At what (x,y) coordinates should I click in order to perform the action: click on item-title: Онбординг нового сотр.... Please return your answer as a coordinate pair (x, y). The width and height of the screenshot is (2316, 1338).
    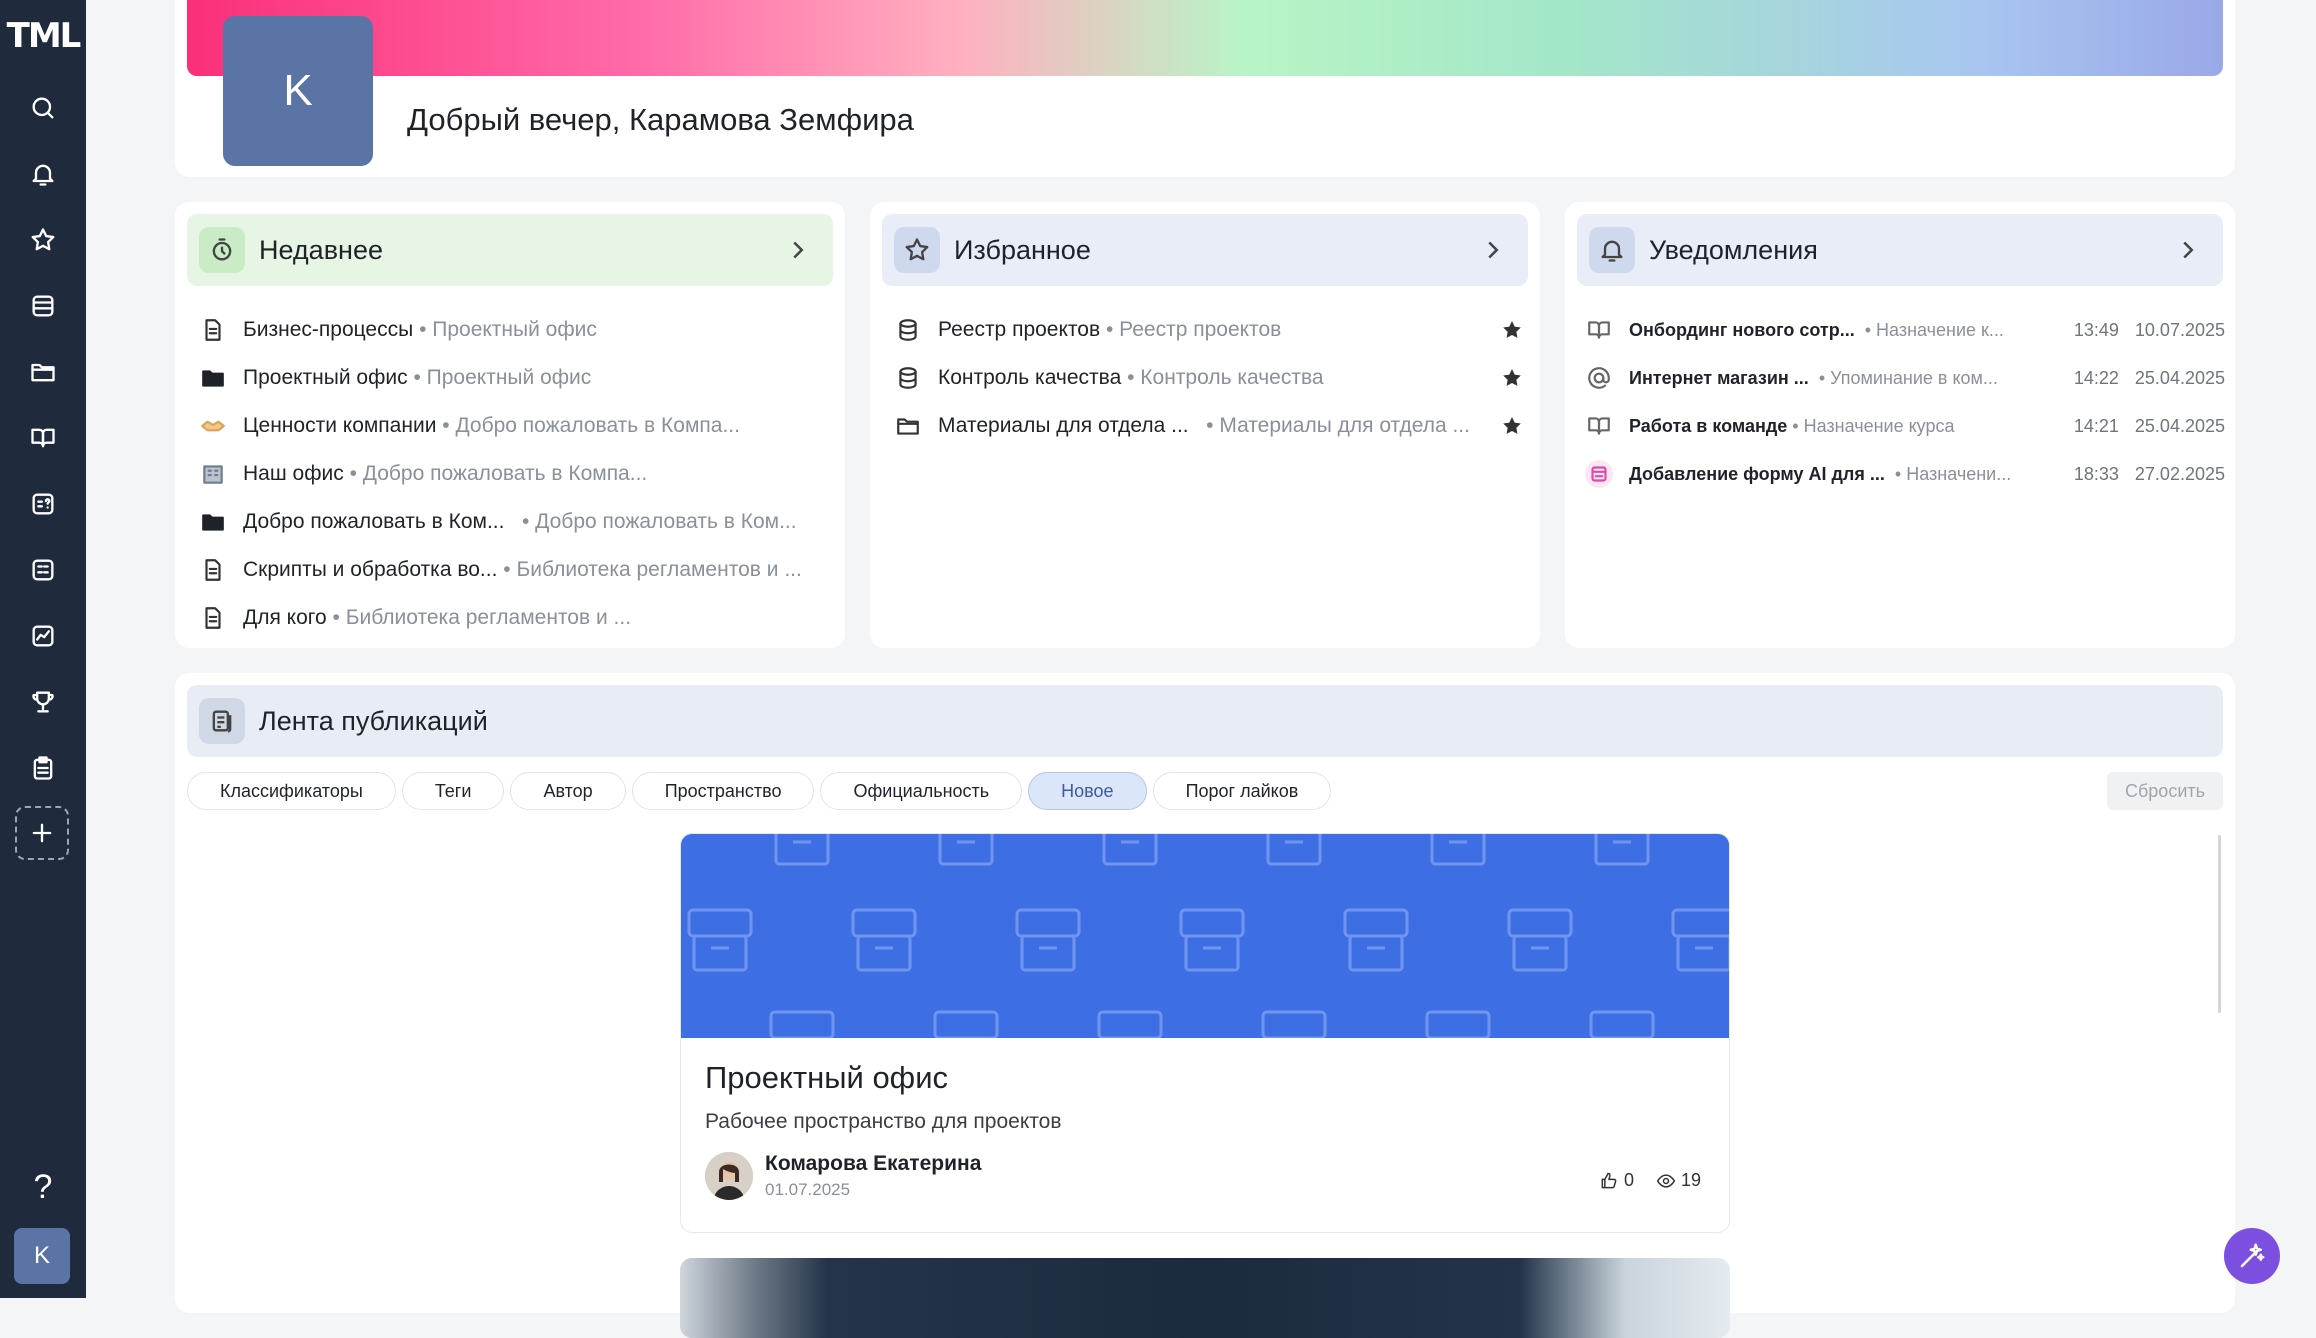
    Looking at the image, I should click on (1742, 329).